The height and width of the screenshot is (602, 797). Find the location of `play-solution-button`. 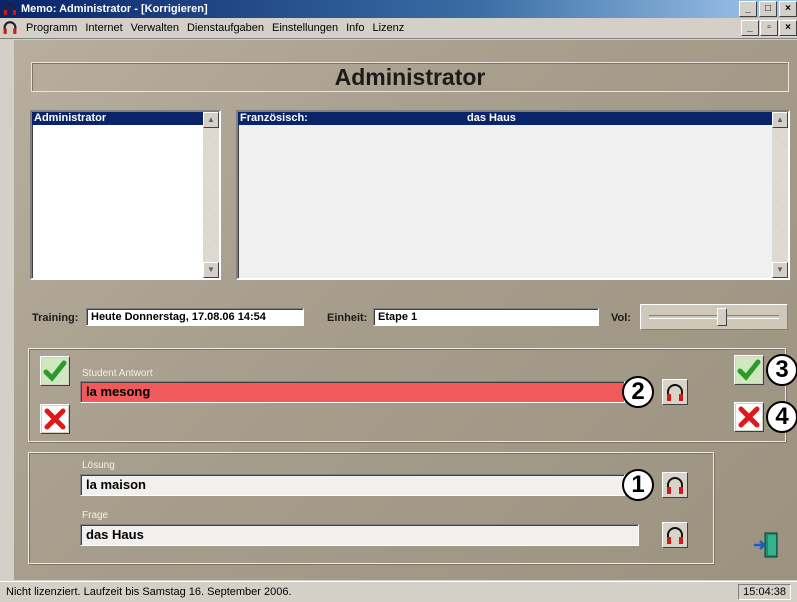

play-solution-button is located at coordinates (675, 485).